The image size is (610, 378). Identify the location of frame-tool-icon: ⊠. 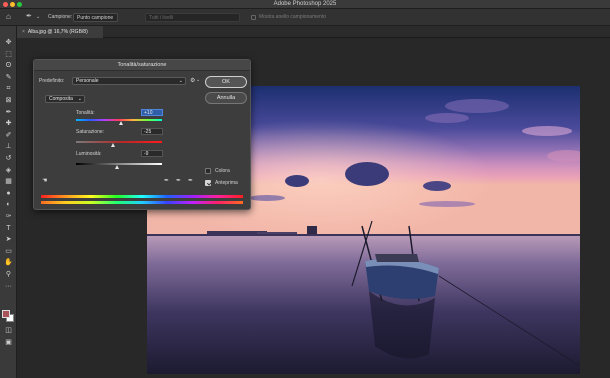
(8, 100).